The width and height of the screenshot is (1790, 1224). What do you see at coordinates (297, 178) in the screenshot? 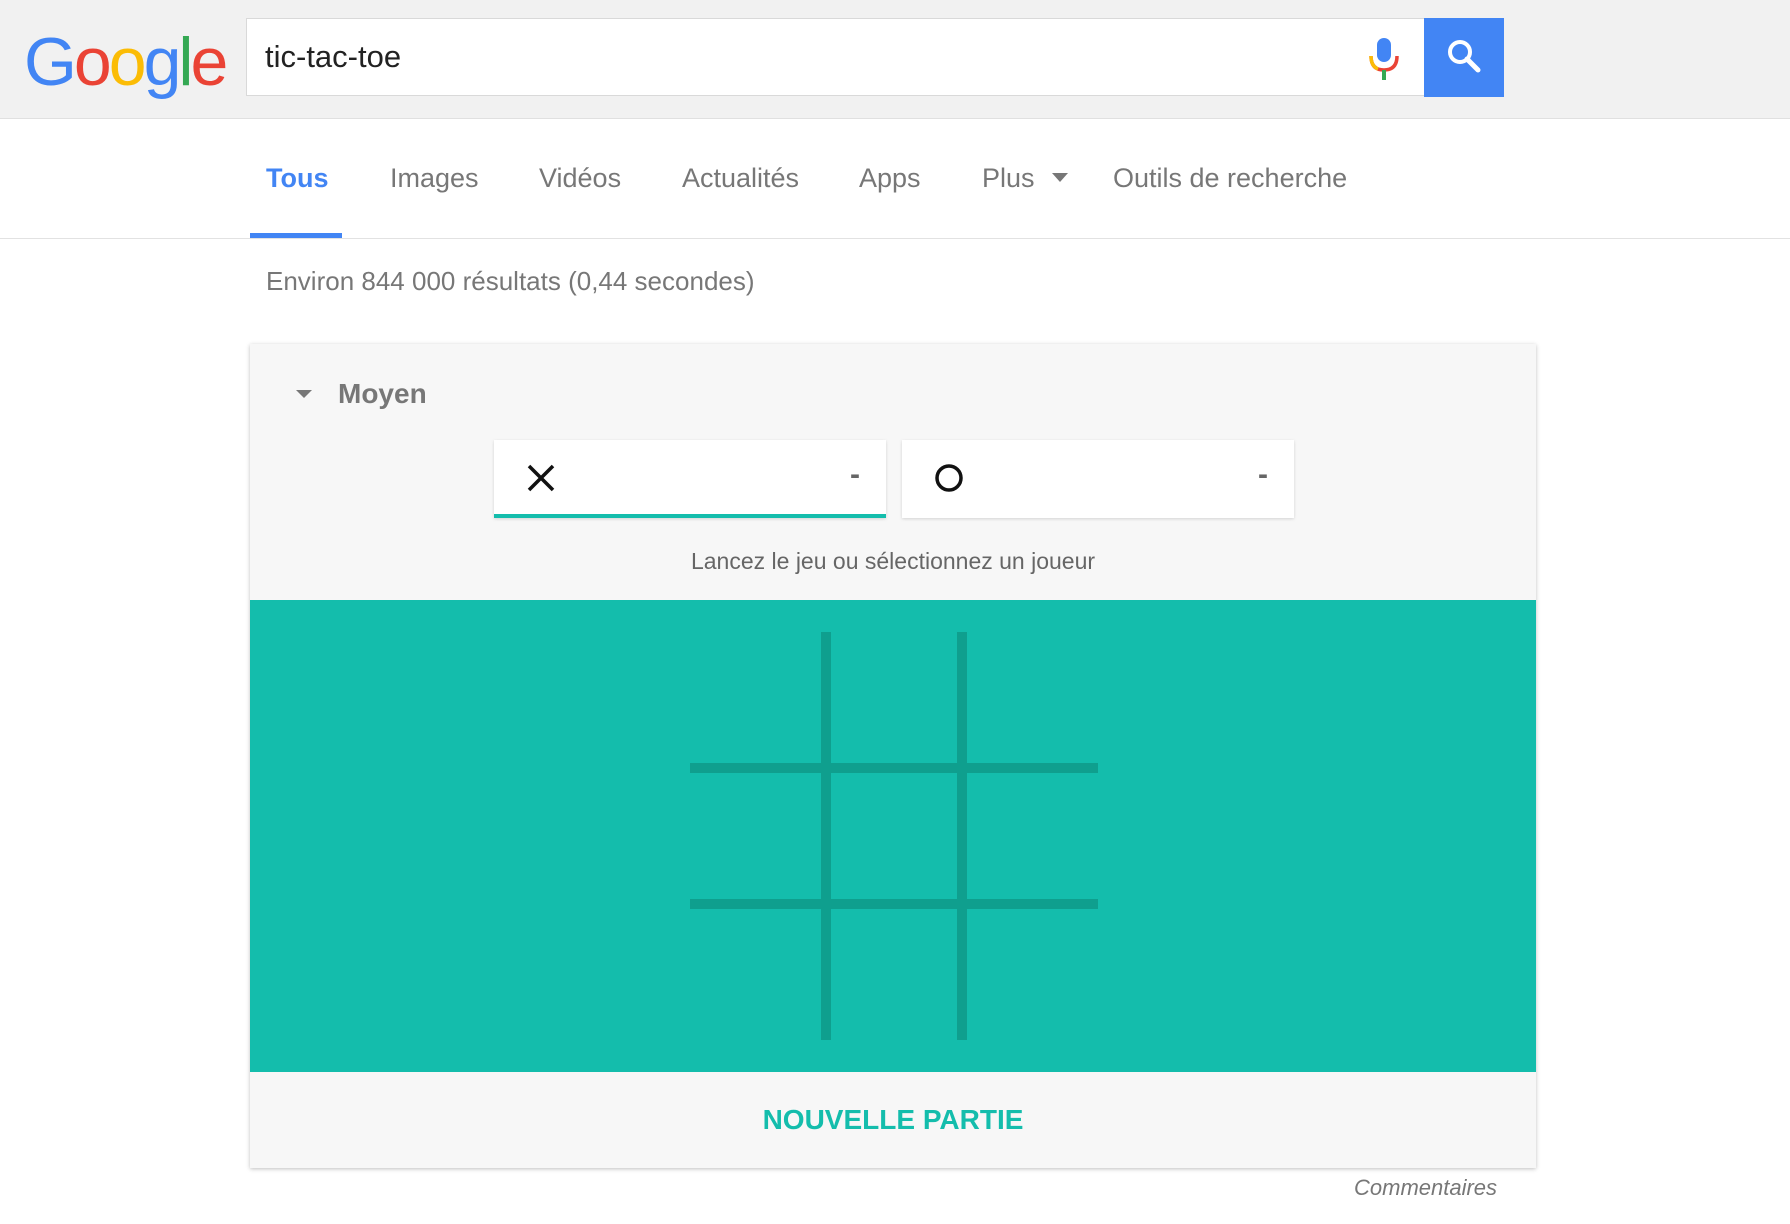
I see `tab-all: Tous` at bounding box center [297, 178].